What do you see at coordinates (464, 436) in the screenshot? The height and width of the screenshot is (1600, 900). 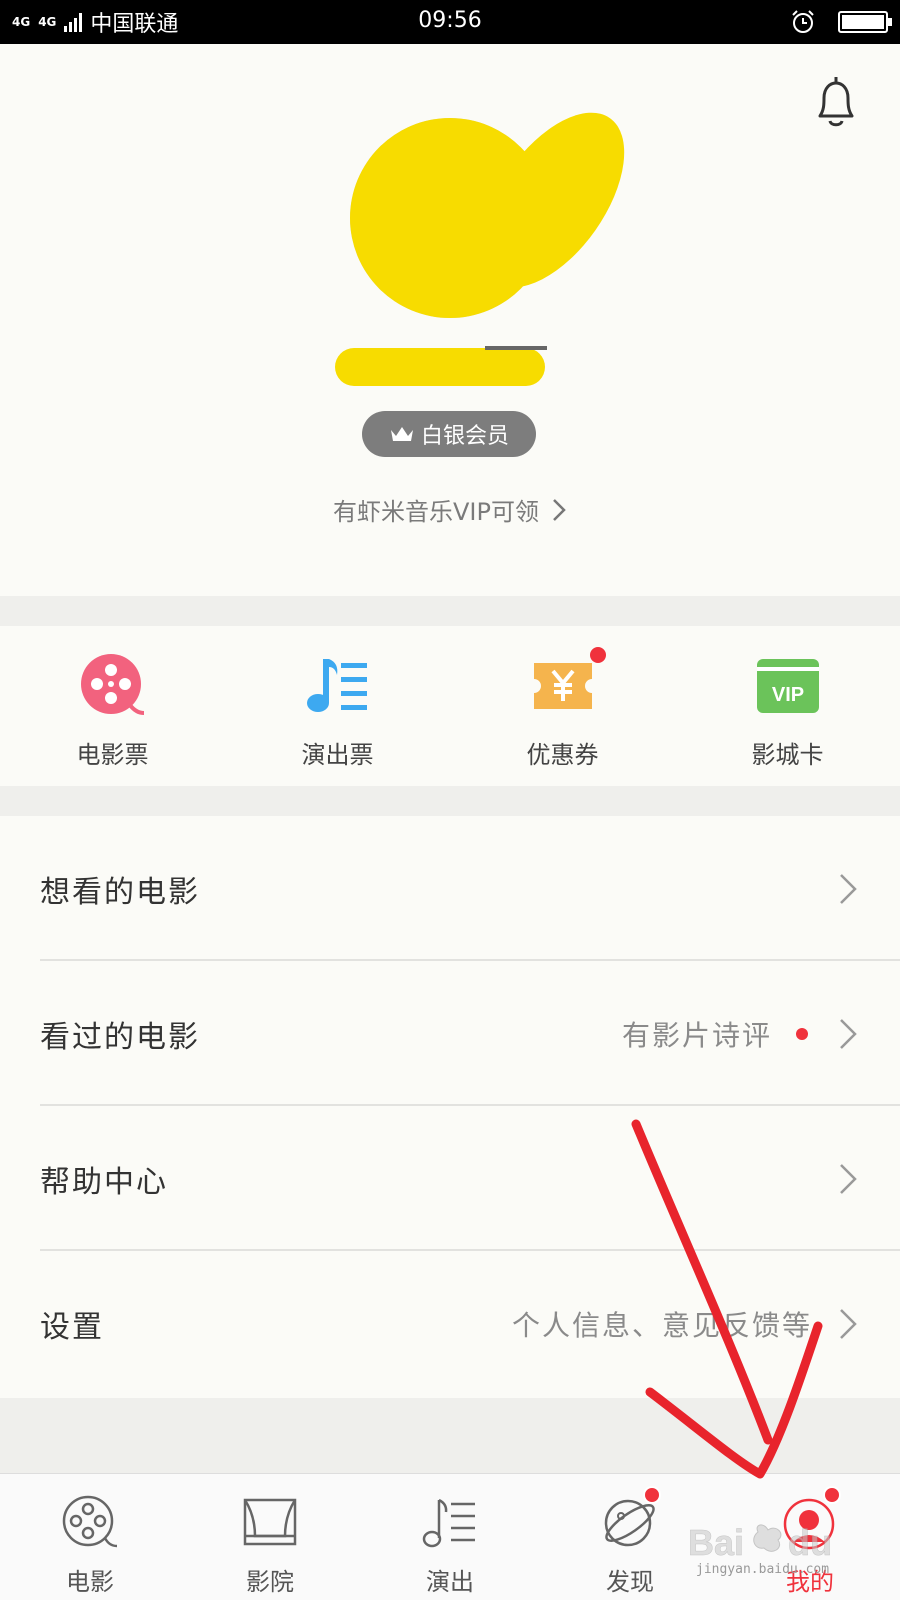 I see `member-level-label: 白银会员` at bounding box center [464, 436].